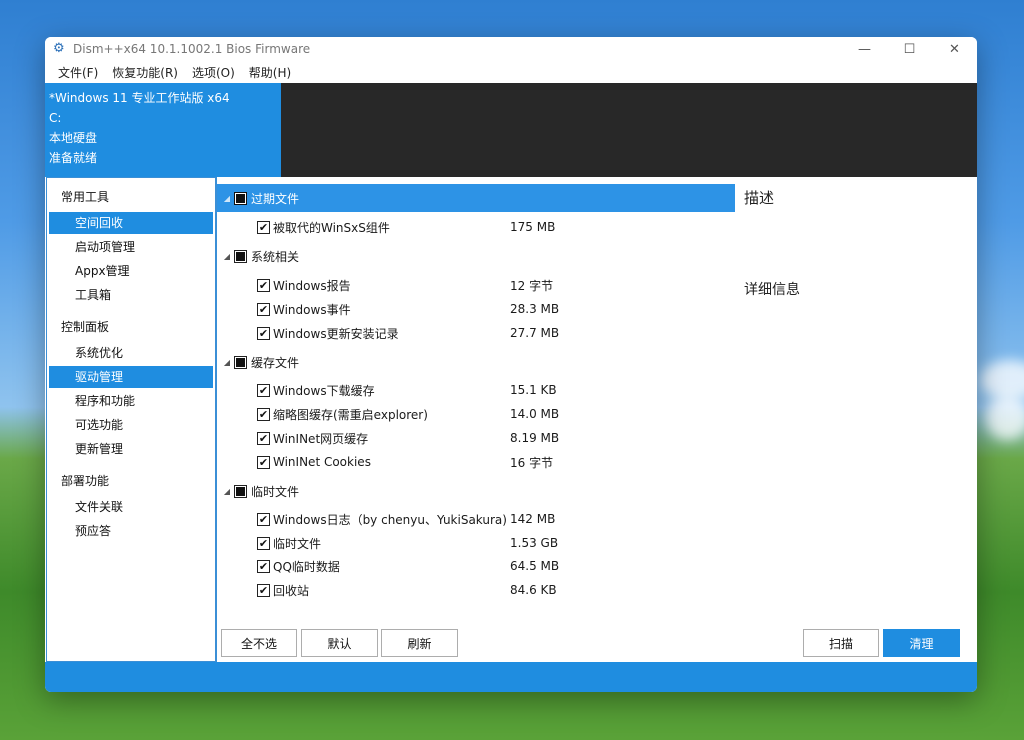 This screenshot has width=1024, height=740. I want to click on category-label: 临时文件, so click(275, 491).